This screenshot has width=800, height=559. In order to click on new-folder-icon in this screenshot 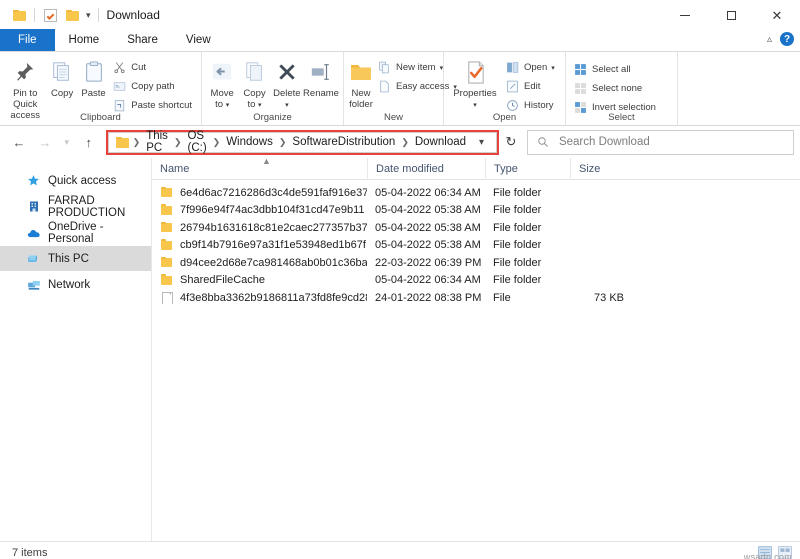, I will do `click(72, 15)`.